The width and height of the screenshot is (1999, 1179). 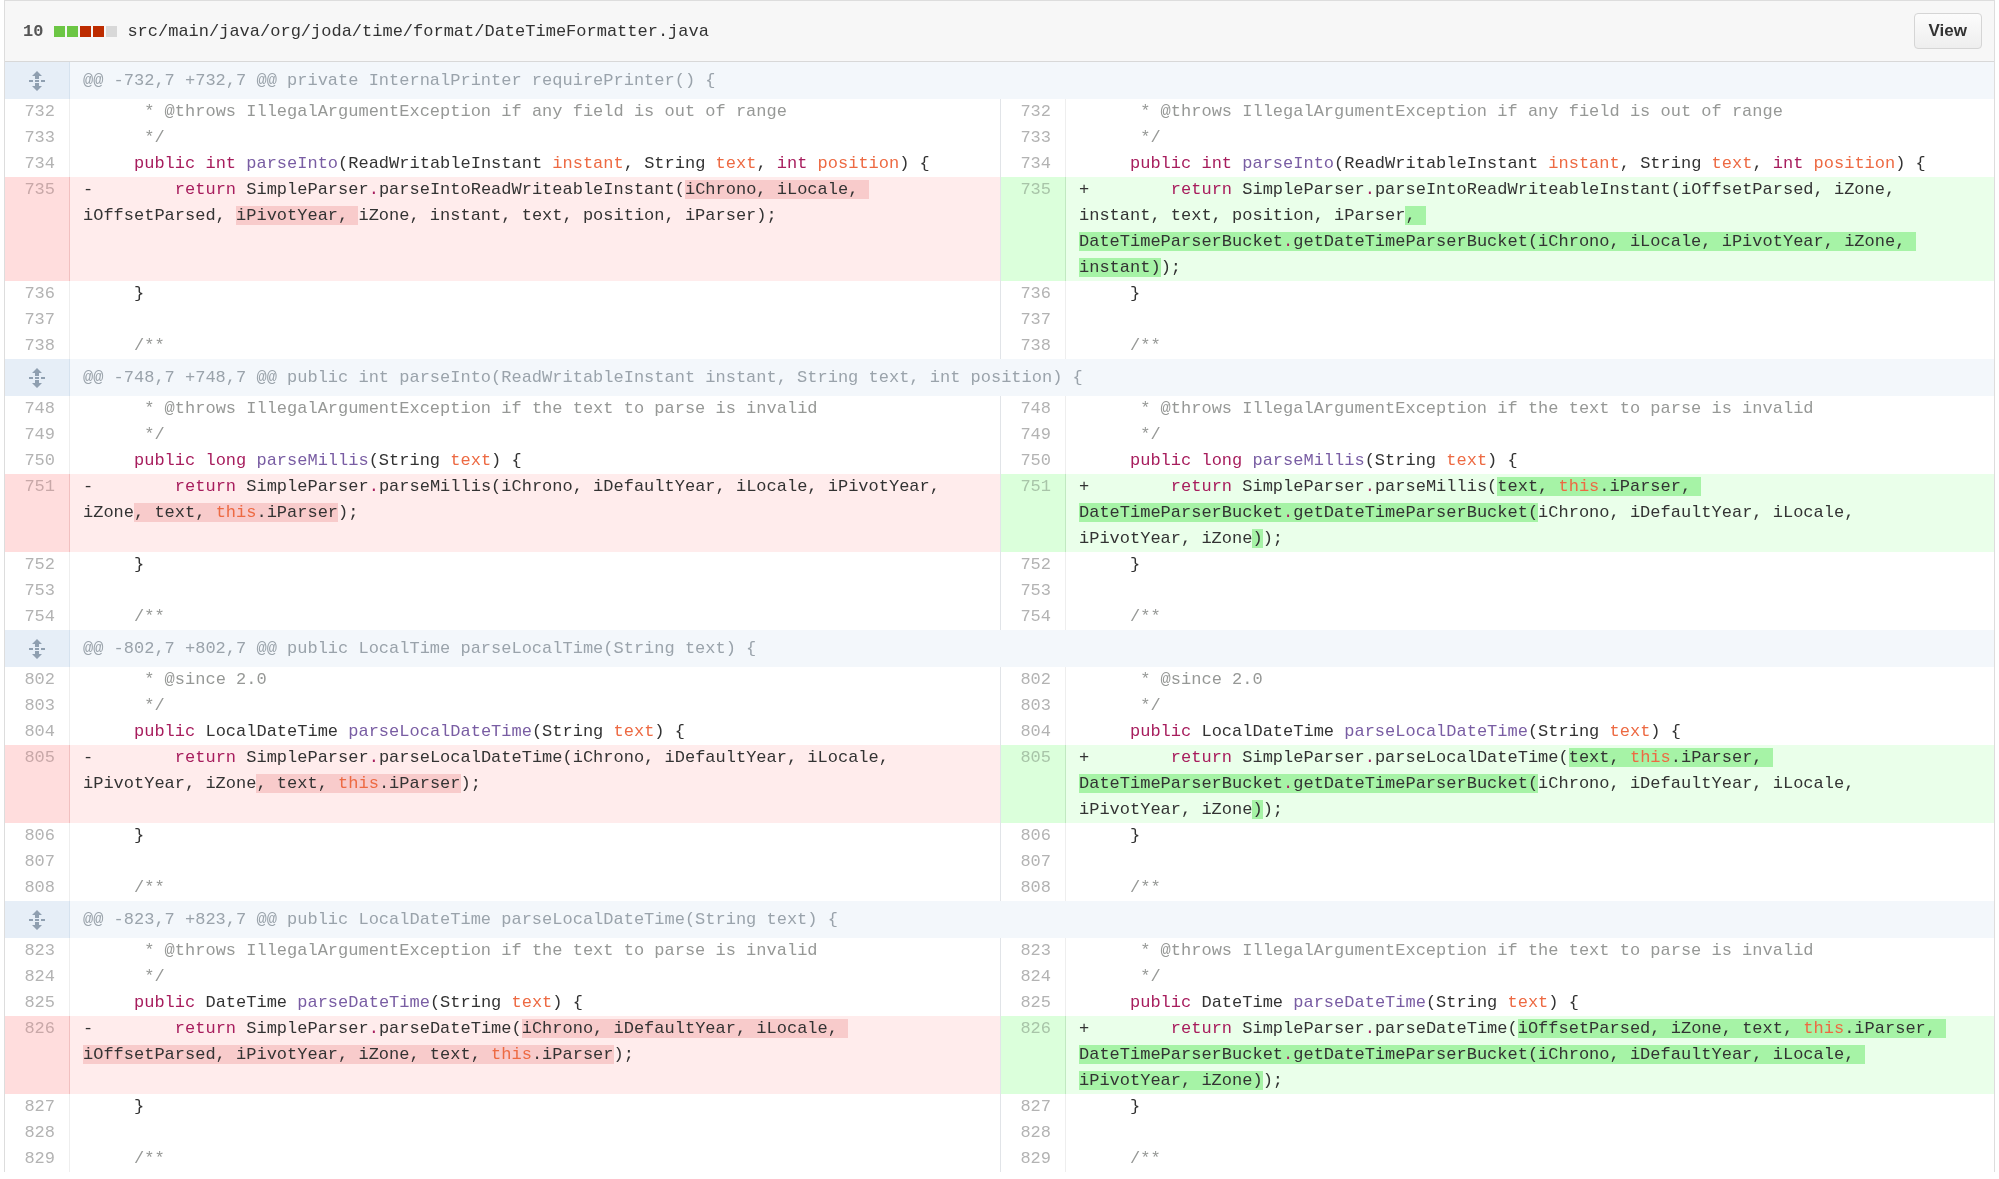 I want to click on hunk-header: @@ -823,7 +823,7 @@ public LocalDateTime parseLocalDateTime(String text) {, so click(x=1032, y=919).